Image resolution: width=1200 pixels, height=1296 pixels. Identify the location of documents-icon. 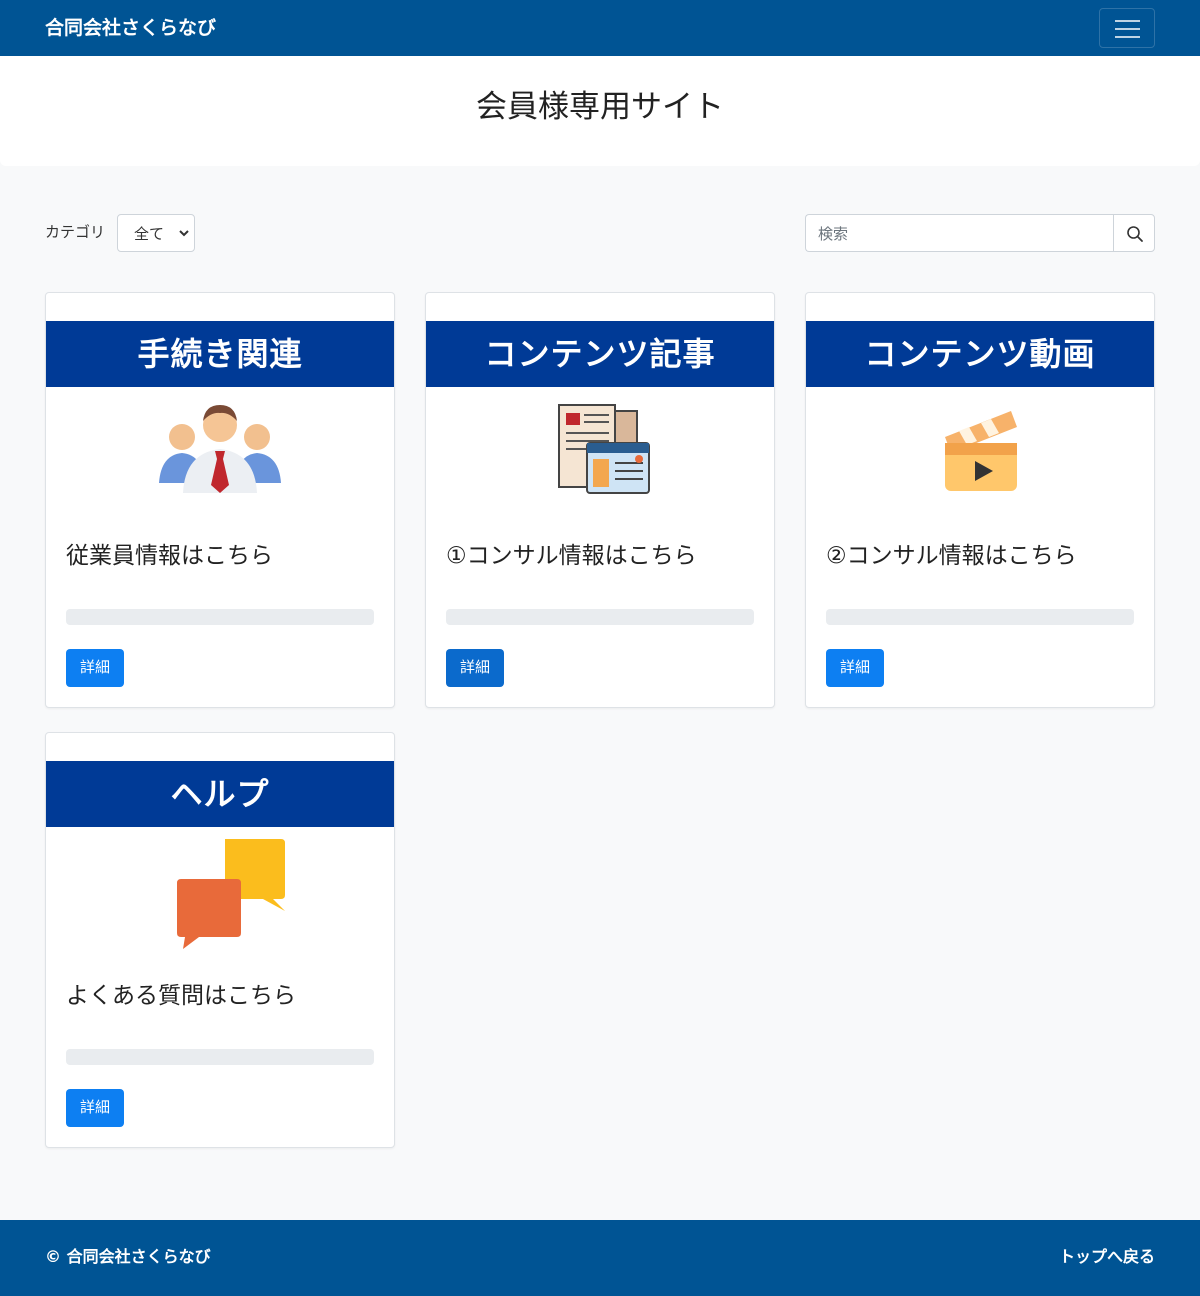
(604, 449).